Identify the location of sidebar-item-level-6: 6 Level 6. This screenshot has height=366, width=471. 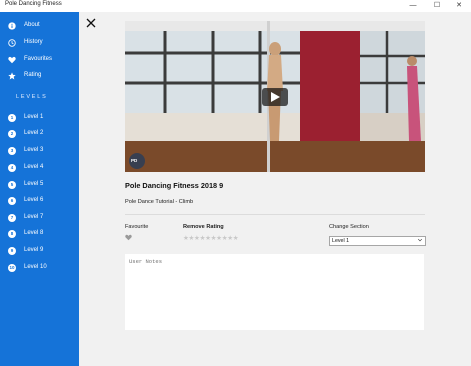
(39, 202).